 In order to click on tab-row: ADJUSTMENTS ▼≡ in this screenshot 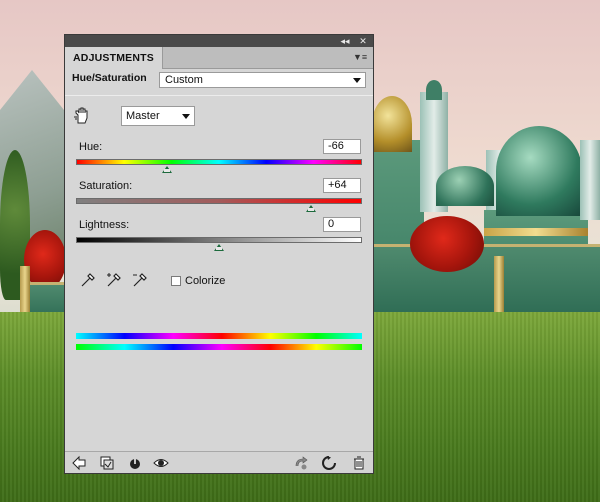, I will do `click(219, 58)`.